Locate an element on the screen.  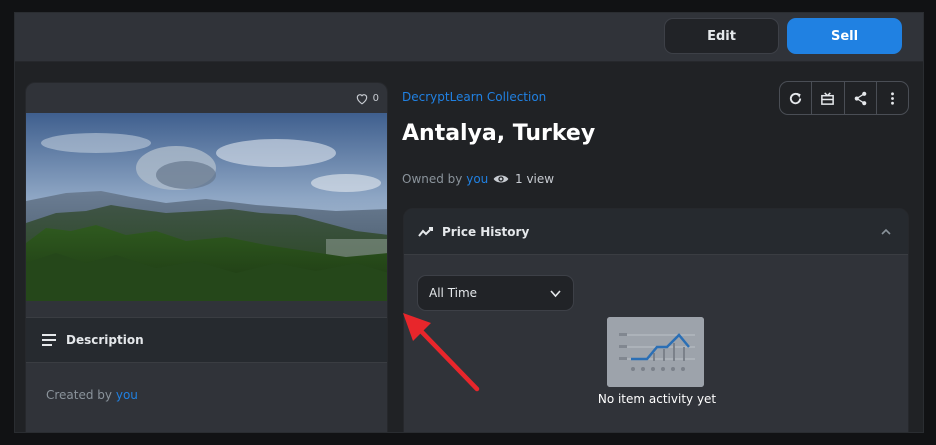
price-history-title: Price History is located at coordinates (486, 231).